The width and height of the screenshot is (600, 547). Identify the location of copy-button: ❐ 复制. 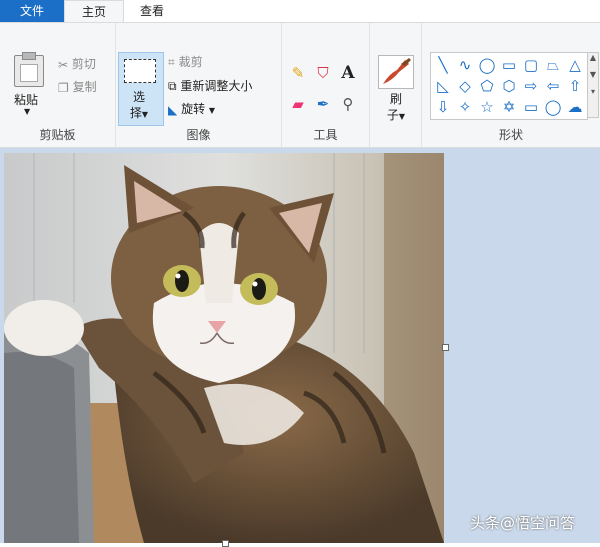
(77, 86).